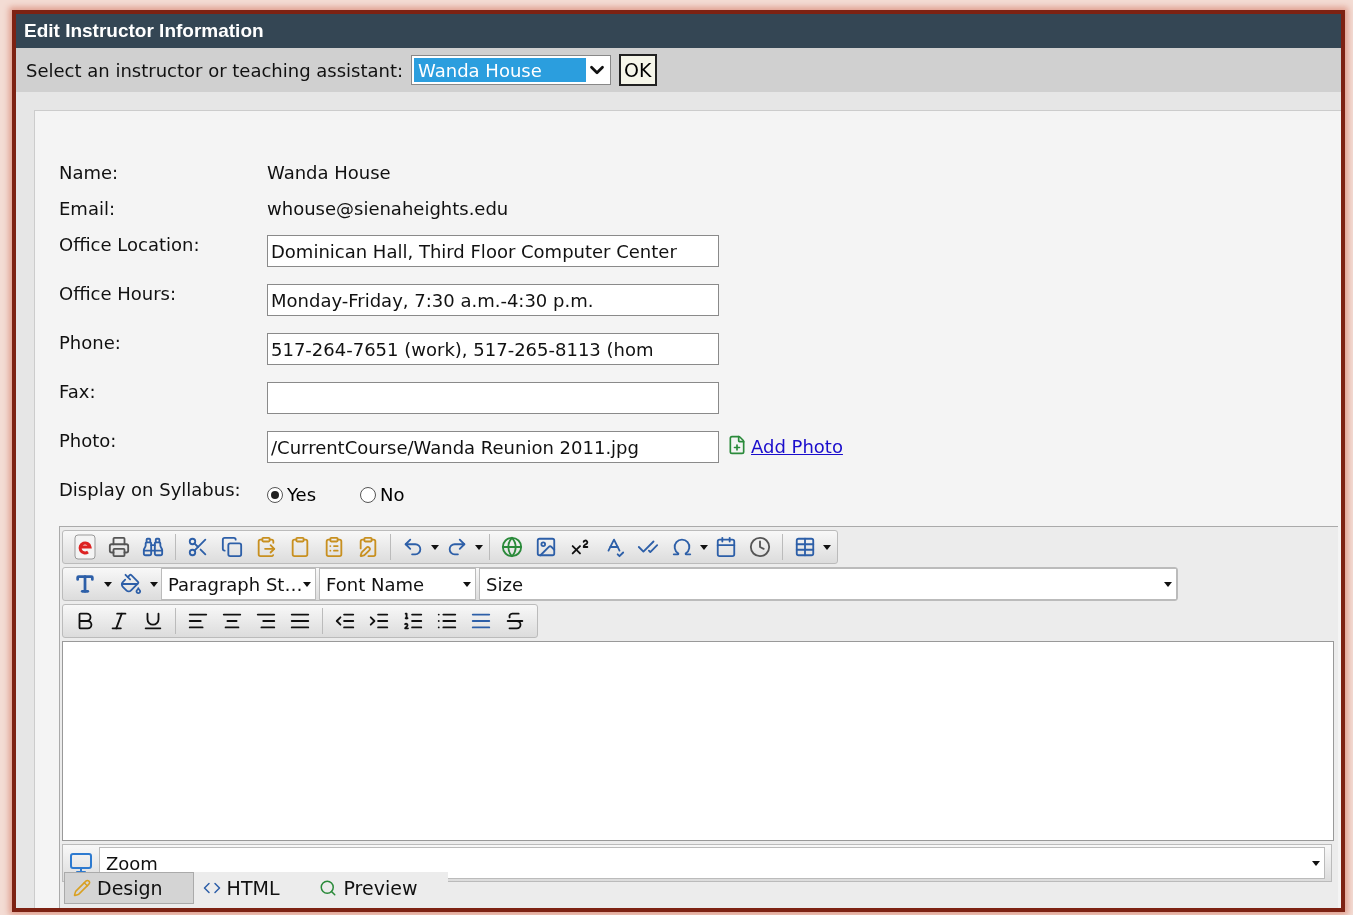 The width and height of the screenshot is (1353, 915). What do you see at coordinates (232, 547) in the screenshot?
I see `copy-icon` at bounding box center [232, 547].